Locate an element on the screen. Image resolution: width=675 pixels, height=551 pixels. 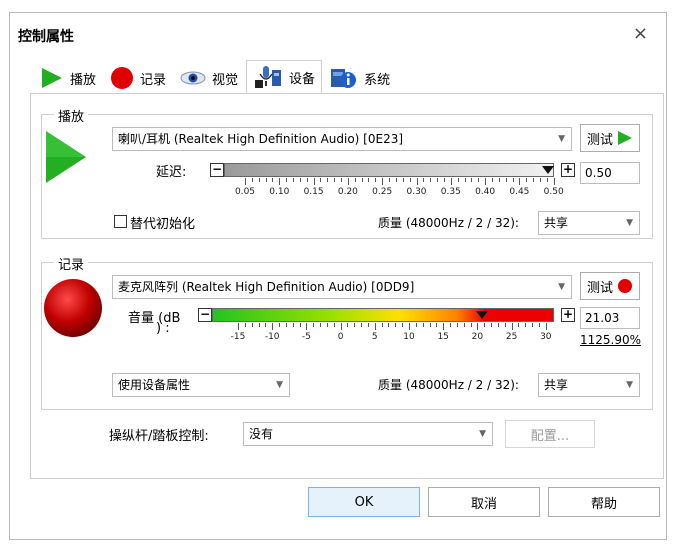
volume-tick-label: -10 is located at coordinates (272, 337).